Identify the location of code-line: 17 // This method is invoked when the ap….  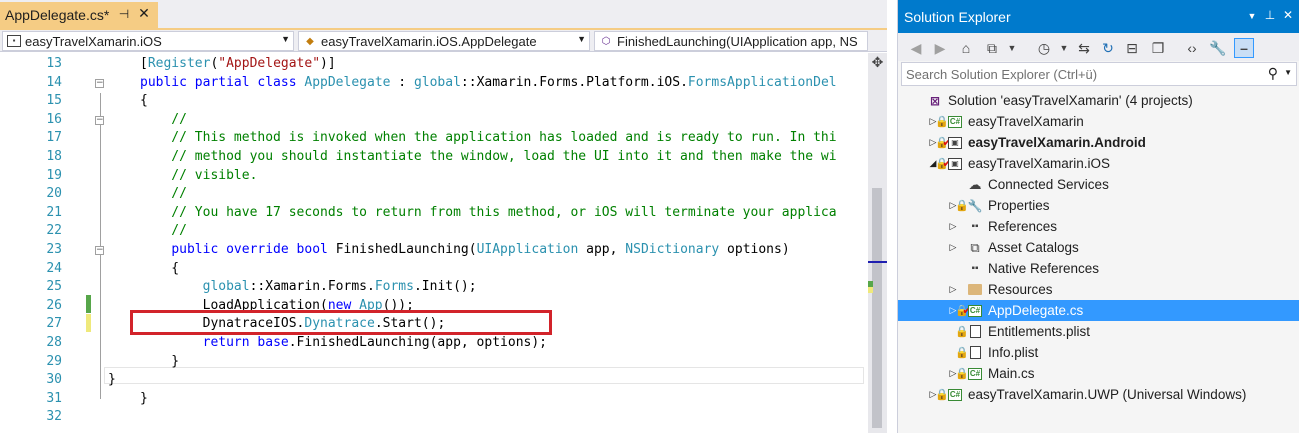
(434, 138).